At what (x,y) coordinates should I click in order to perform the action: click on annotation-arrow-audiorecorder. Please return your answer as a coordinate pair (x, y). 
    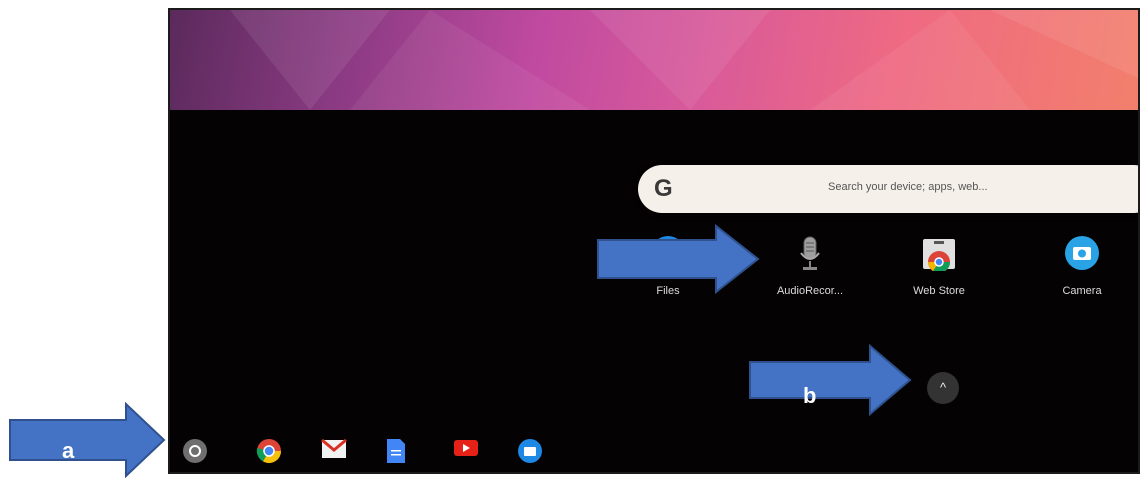
    Looking at the image, I should click on (678, 259).